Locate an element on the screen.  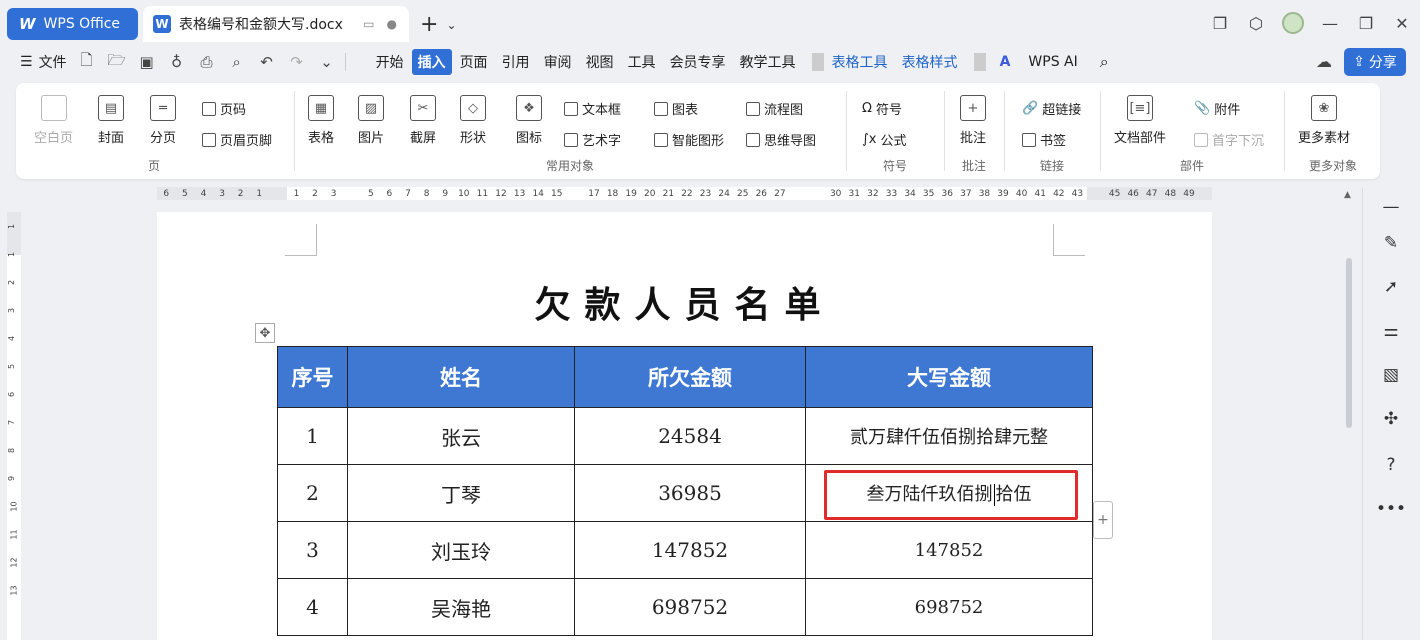
tab-overview-icon: ❐ is located at coordinates (1220, 23).